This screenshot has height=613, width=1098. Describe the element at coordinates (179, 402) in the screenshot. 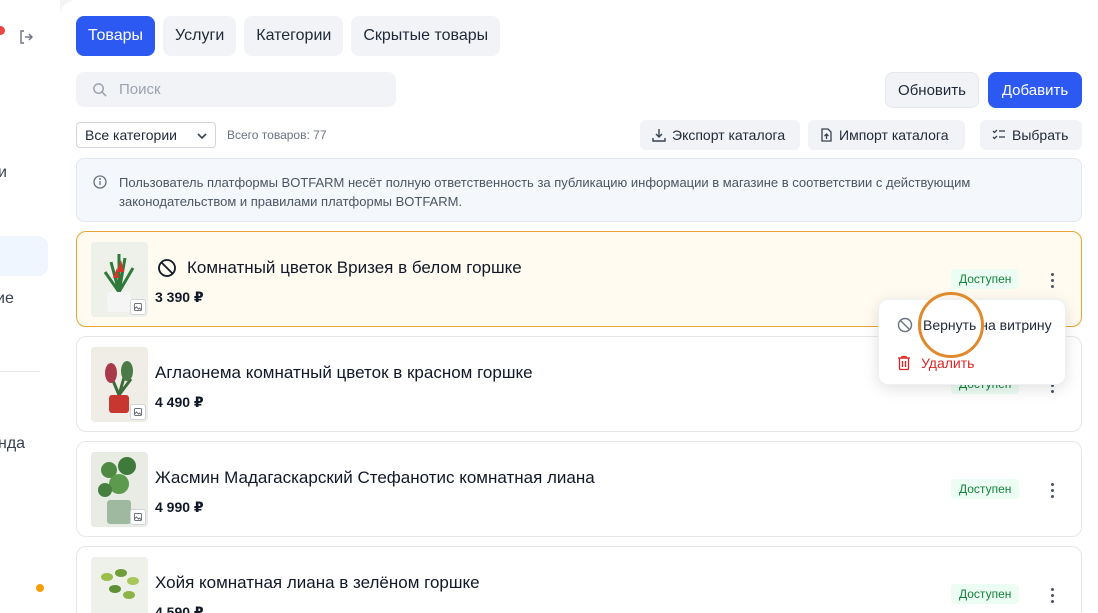

I see `product-price: 4 490 ₽` at that location.